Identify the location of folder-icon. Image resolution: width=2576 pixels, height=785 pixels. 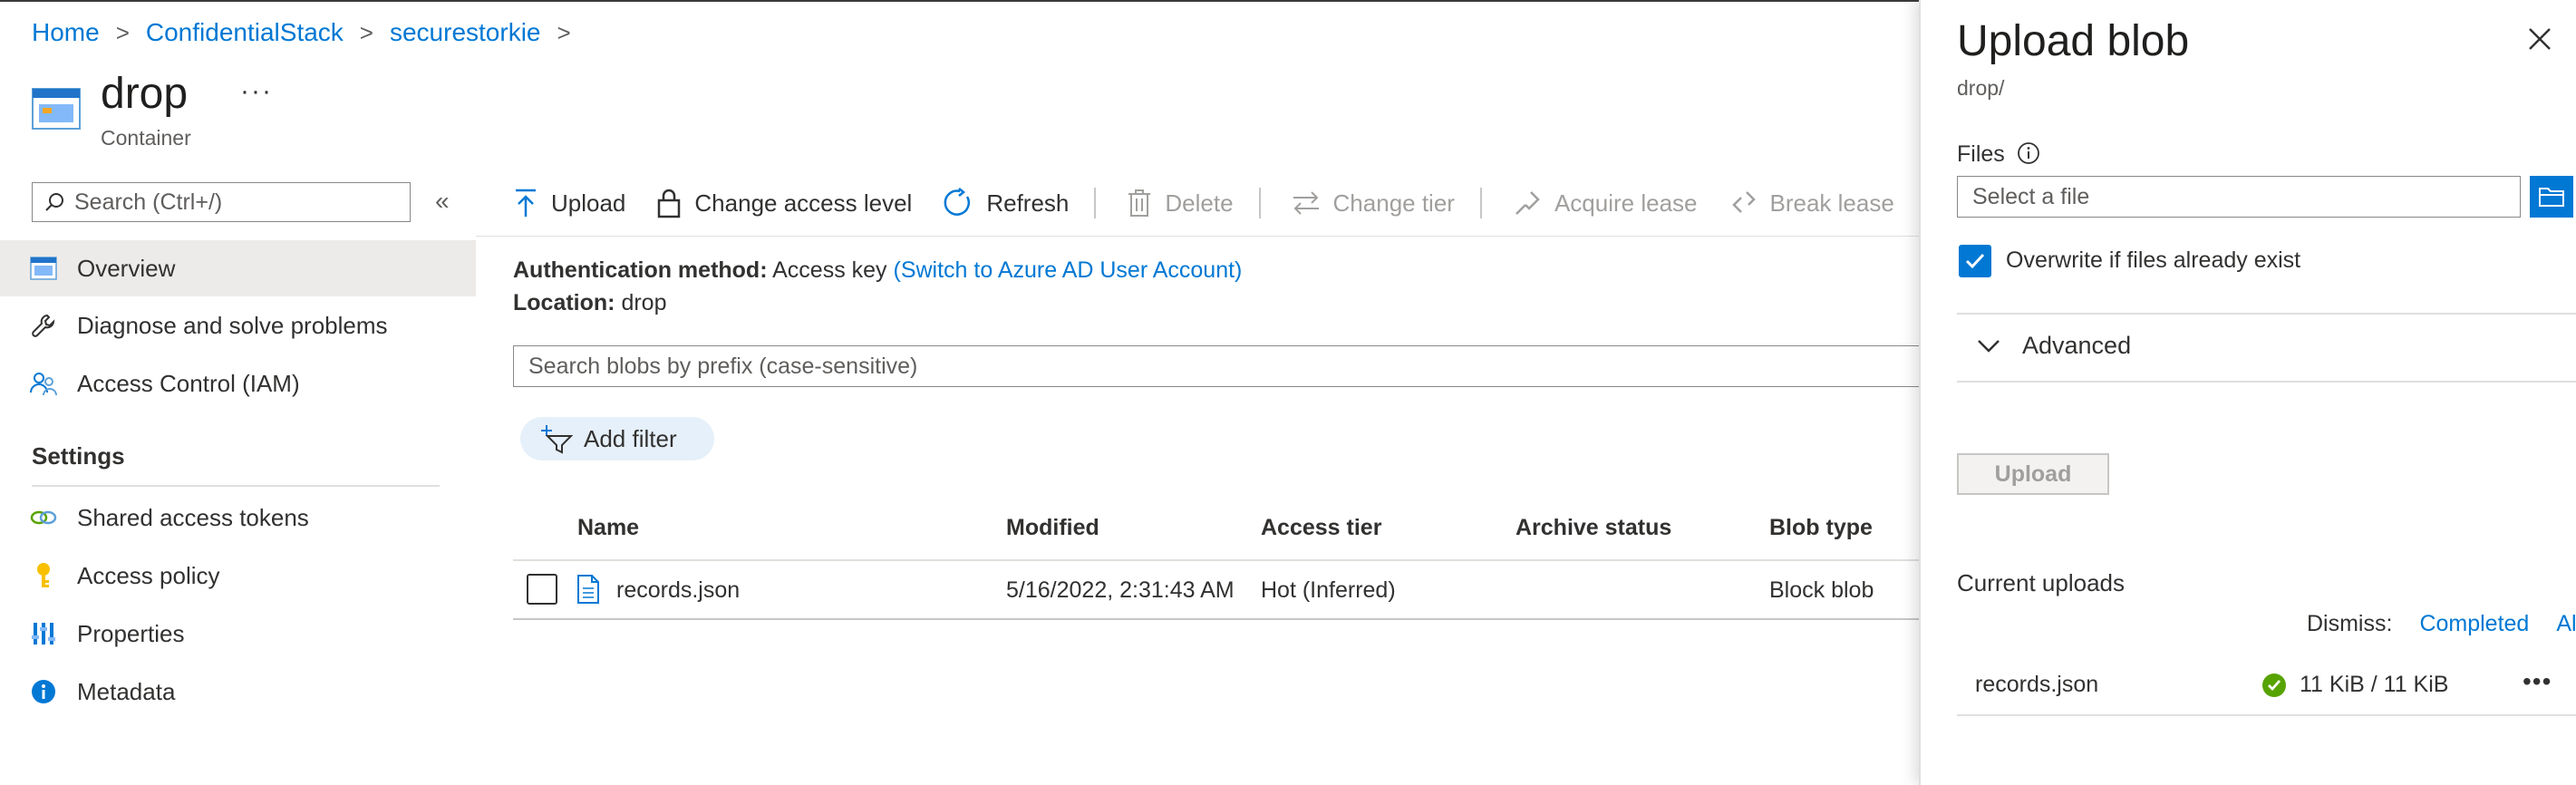
(2551, 197).